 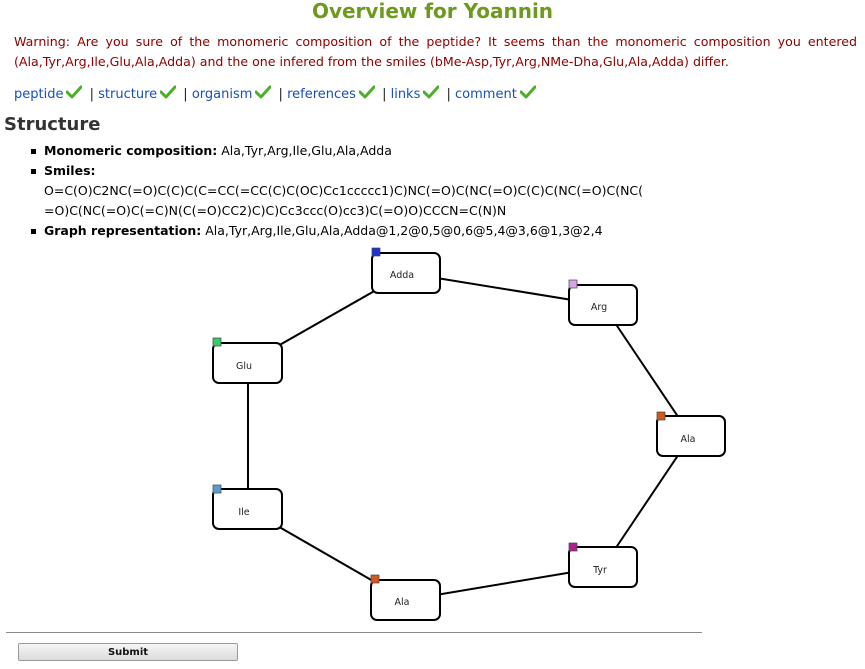 I want to click on graph-node-label: Adda, so click(x=402, y=275).